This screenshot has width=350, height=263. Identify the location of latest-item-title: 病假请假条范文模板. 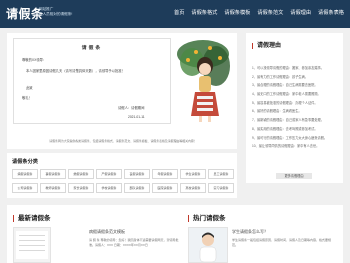
(107, 232).